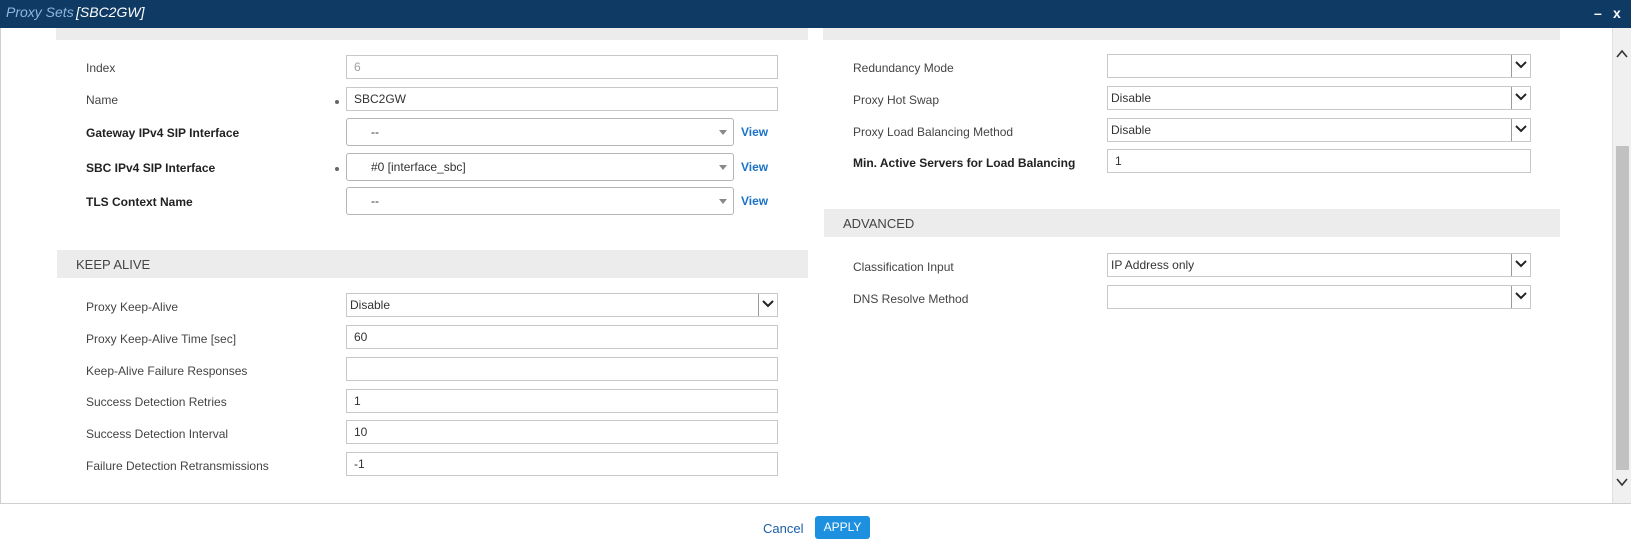 Image resolution: width=1631 pixels, height=551 pixels. What do you see at coordinates (1319, 297) in the screenshot?
I see `dns-resolve-select` at bounding box center [1319, 297].